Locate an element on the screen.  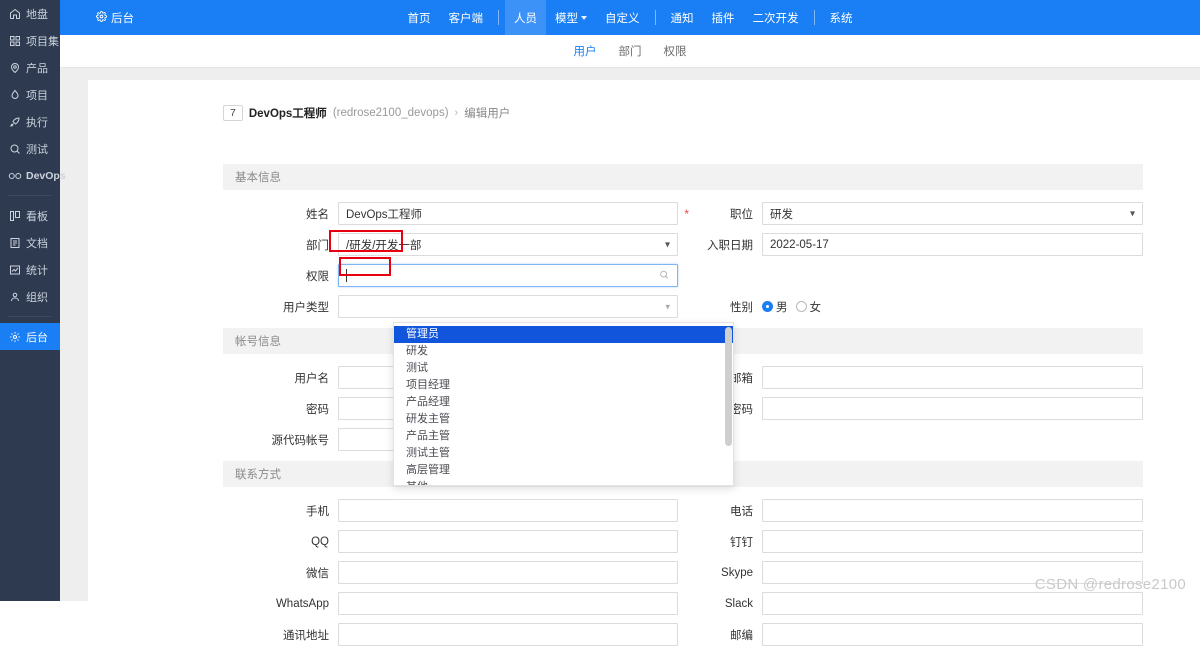
field-value: 2022-05-17 is located at coordinates (799, 245).